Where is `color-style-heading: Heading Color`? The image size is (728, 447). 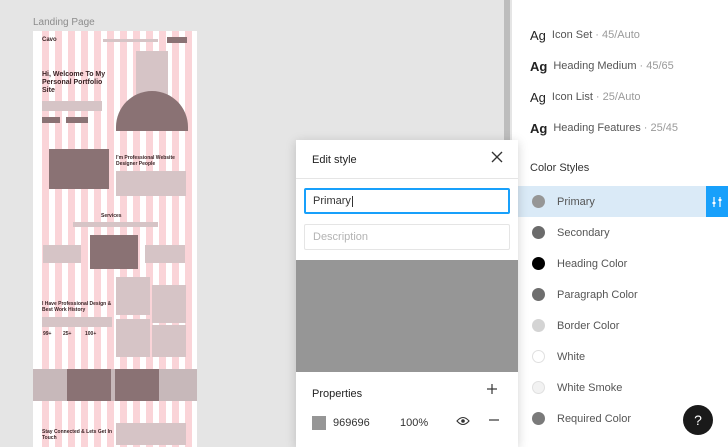 color-style-heading: Heading Color is located at coordinates (620, 263).